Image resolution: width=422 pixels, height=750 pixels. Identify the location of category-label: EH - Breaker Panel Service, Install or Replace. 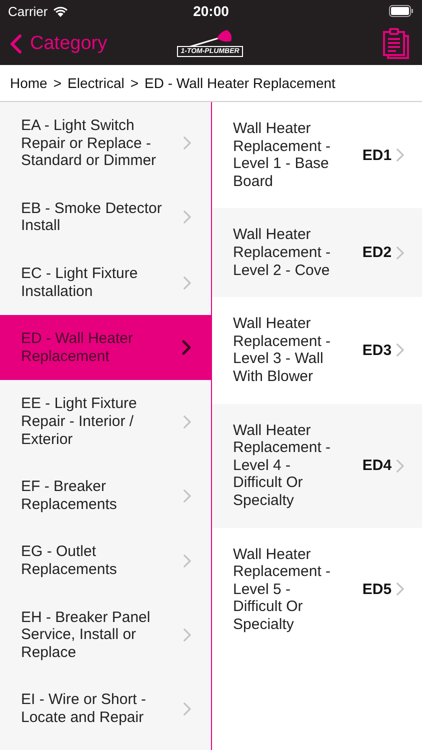
(86, 635).